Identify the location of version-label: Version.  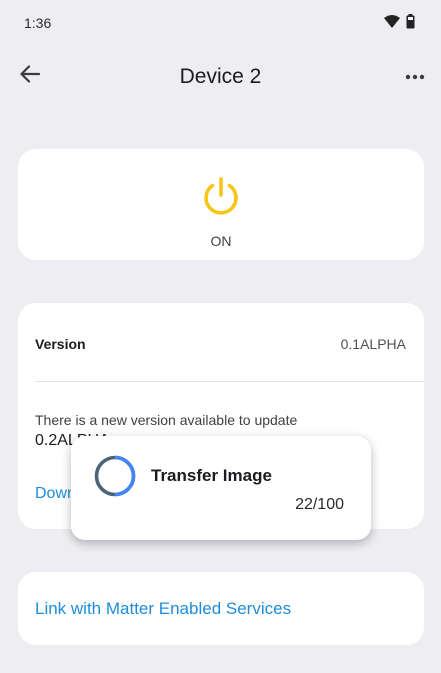
(60, 344).